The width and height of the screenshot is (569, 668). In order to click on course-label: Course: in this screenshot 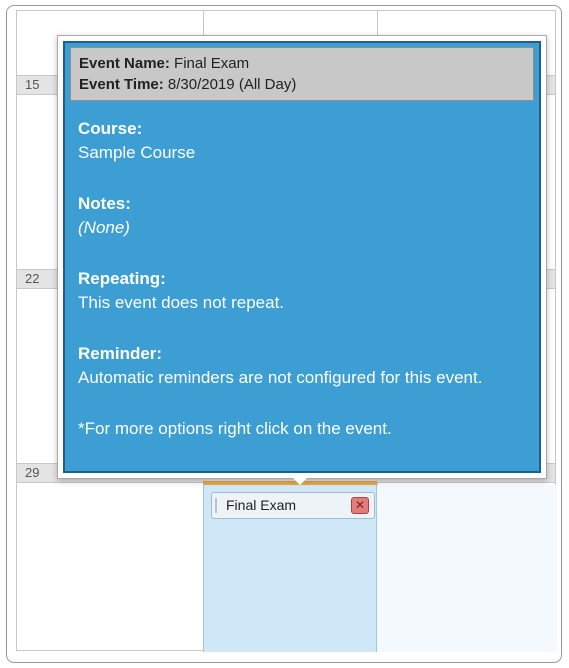, I will do `click(110, 128)`.